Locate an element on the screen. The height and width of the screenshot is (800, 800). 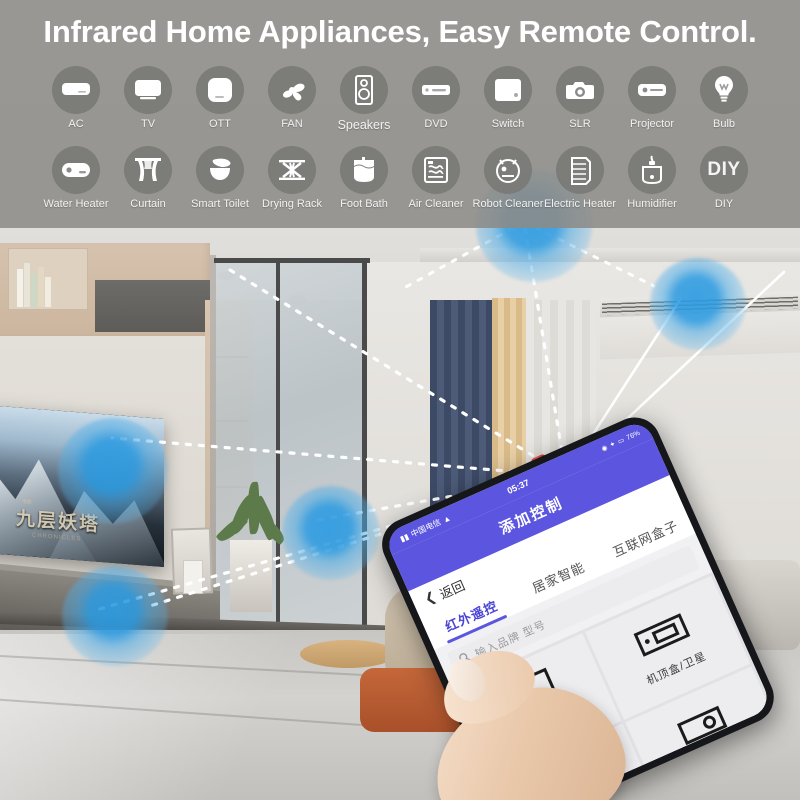
robot-cleaner-icon is located at coordinates (508, 170).